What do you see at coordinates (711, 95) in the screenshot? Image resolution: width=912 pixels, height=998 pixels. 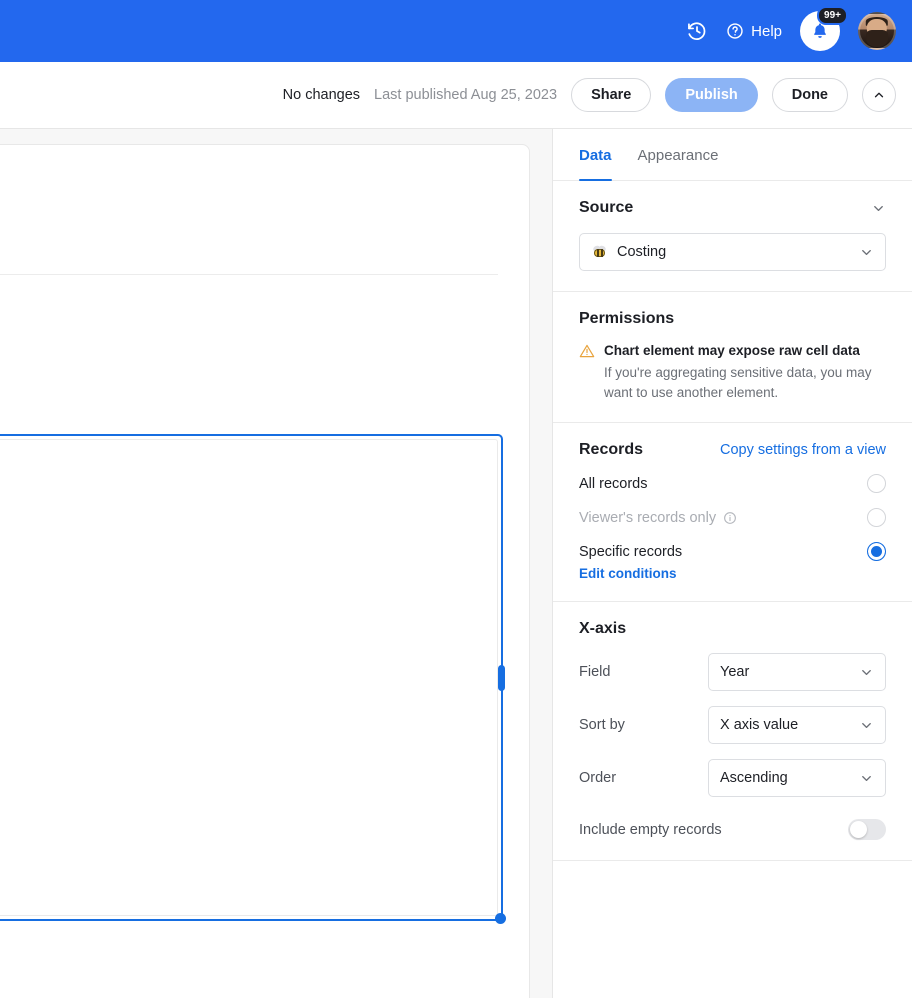 I see `publish-button: Publish` at bounding box center [711, 95].